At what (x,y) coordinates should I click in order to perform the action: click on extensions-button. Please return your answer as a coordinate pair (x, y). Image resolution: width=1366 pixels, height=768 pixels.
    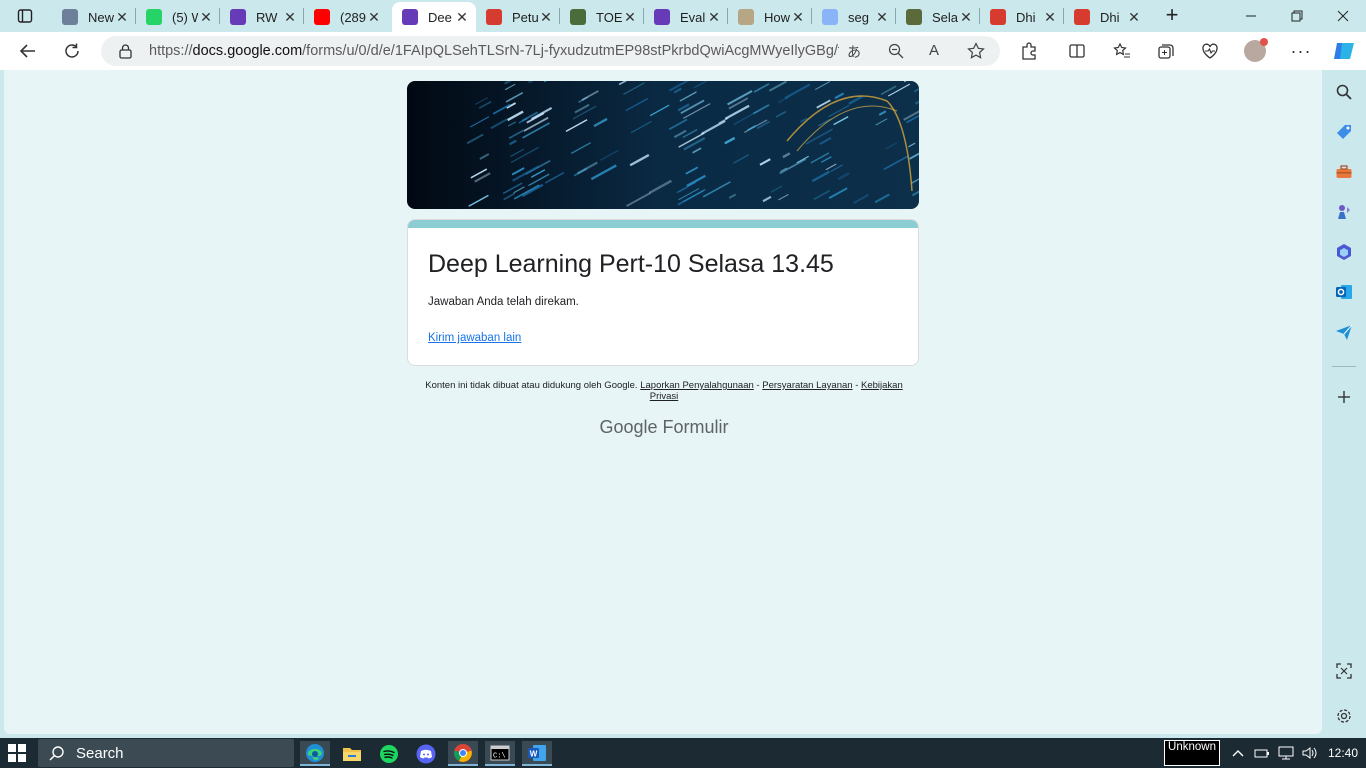
    Looking at the image, I should click on (1029, 51).